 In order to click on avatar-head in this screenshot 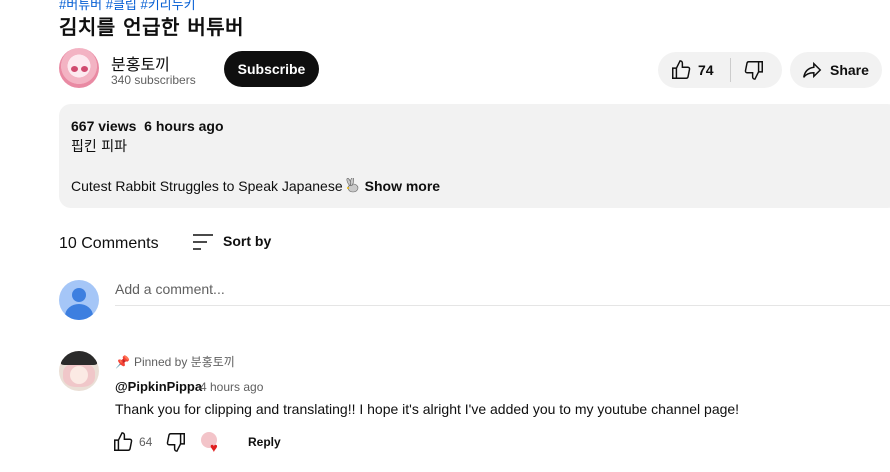, I will do `click(79, 295)`.